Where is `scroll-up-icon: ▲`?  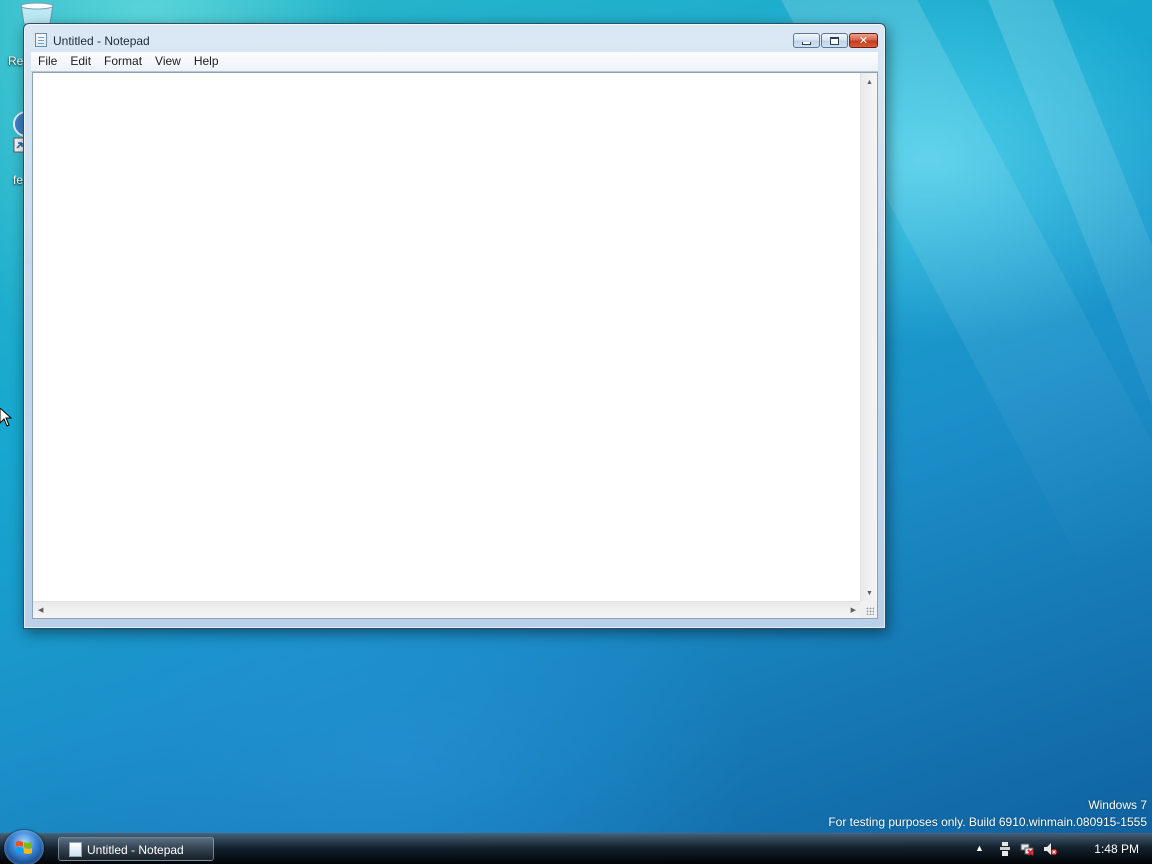
scroll-up-icon: ▲ is located at coordinates (869, 82).